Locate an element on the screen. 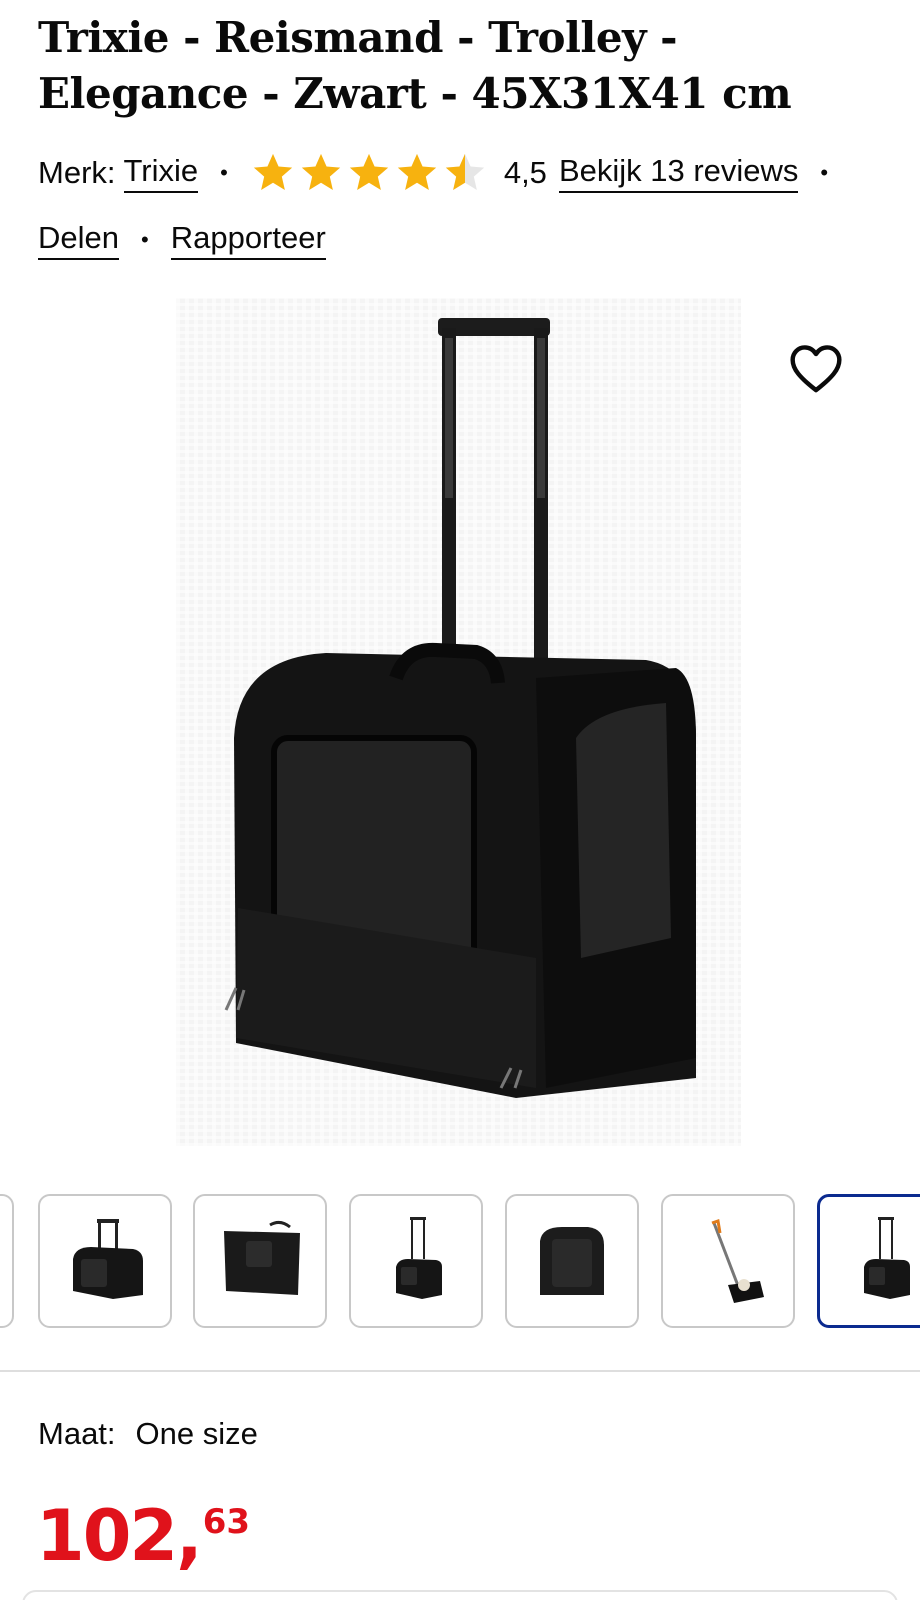  product-title-line1: Trixie - Reismand - Trolley - is located at coordinates (358, 37).